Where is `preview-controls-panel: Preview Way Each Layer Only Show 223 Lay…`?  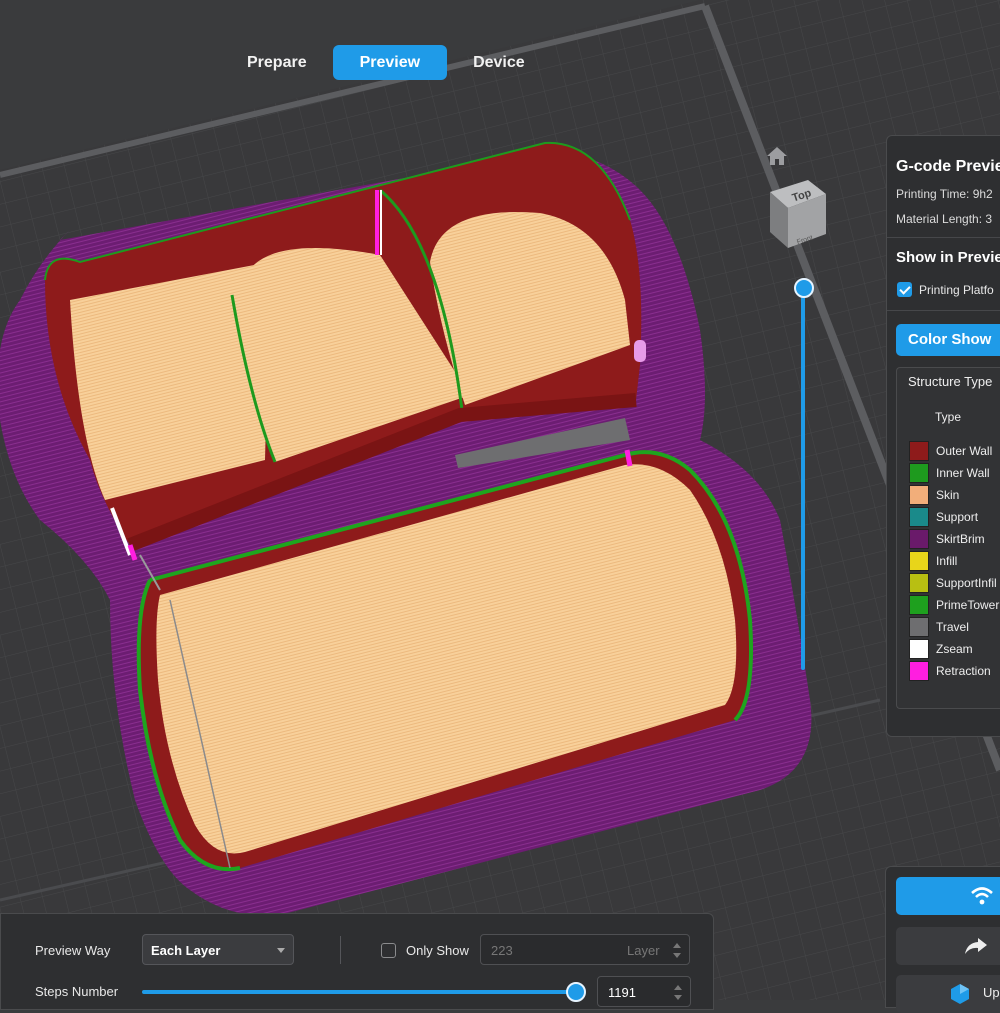
preview-controls-panel: Preview Way Each Layer Only Show 223 Lay… is located at coordinates (357, 961).